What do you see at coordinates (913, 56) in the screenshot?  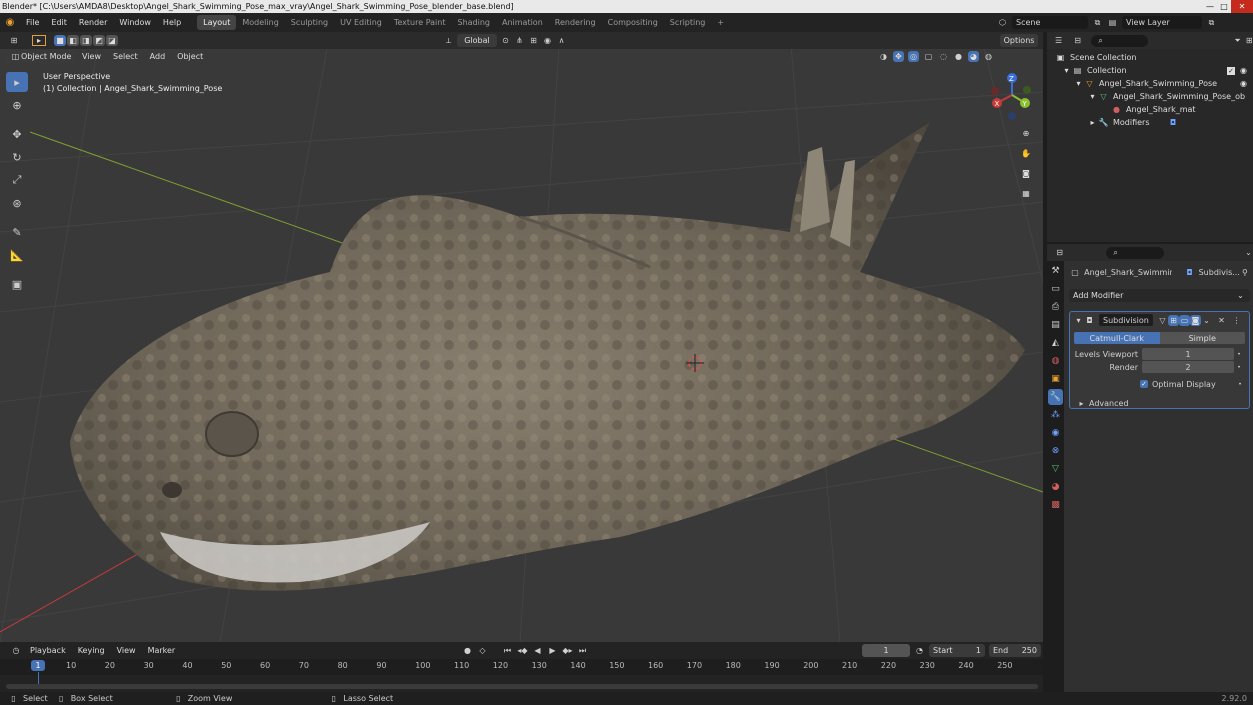 I see `overlay-toggle-icon: ◎` at bounding box center [913, 56].